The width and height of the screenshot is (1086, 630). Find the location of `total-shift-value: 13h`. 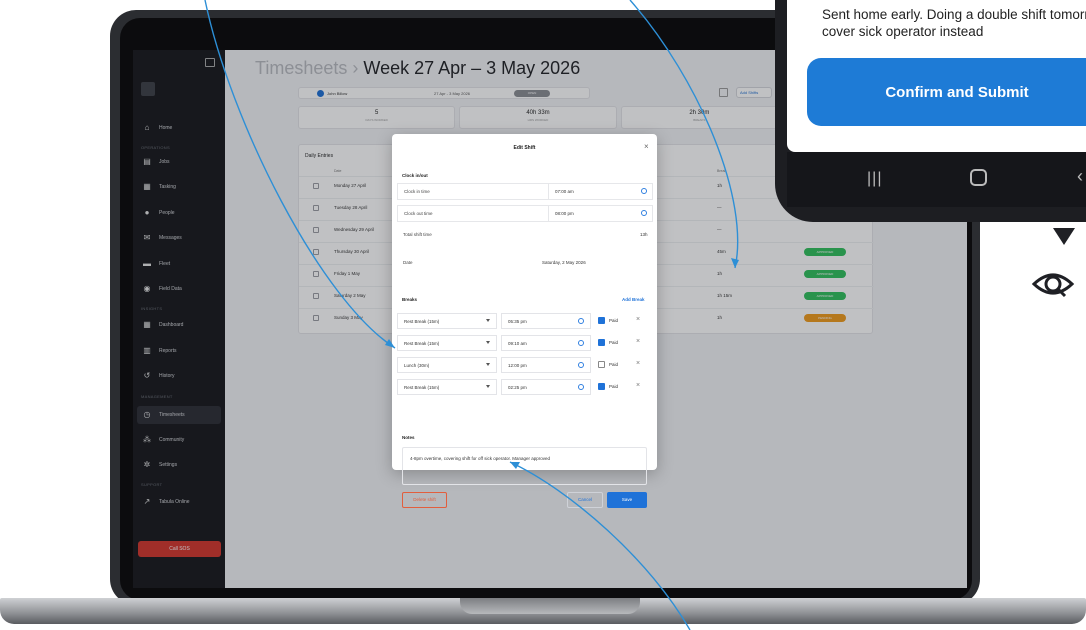

total-shift-value: 13h is located at coordinates (644, 234).